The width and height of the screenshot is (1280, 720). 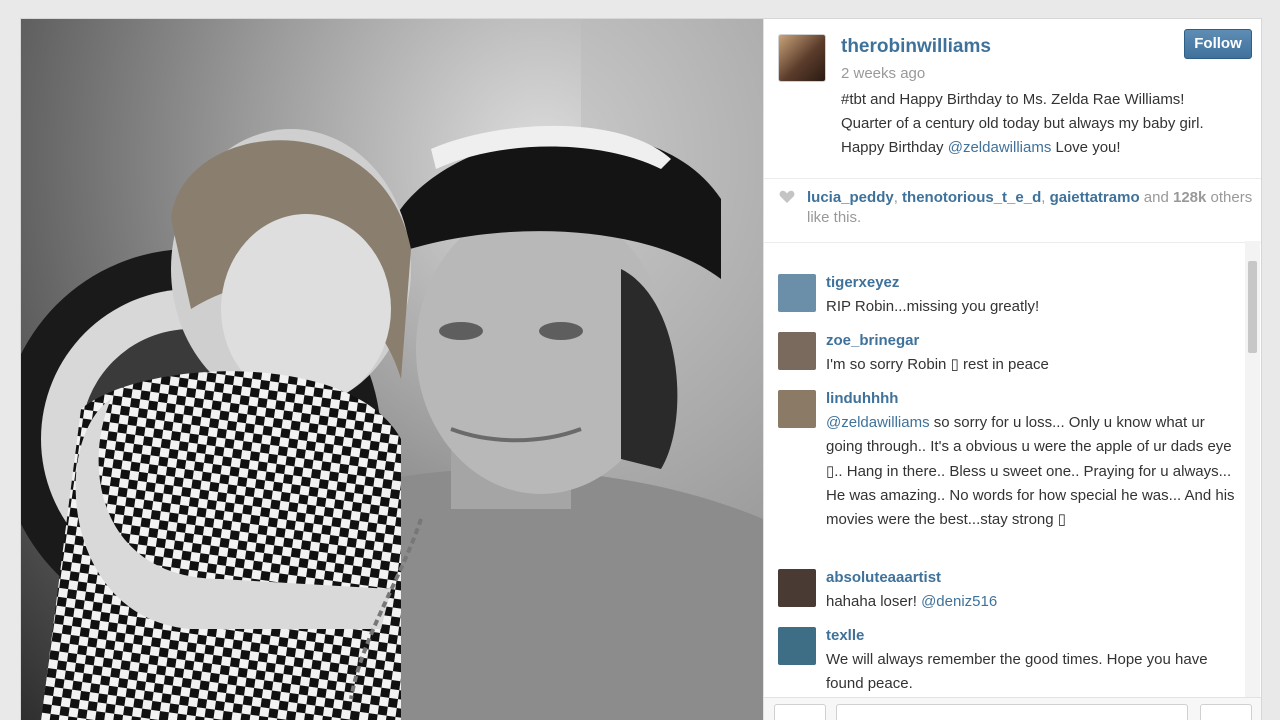 I want to click on comment-mention-link: @zeldawilliams, so click(x=878, y=422).